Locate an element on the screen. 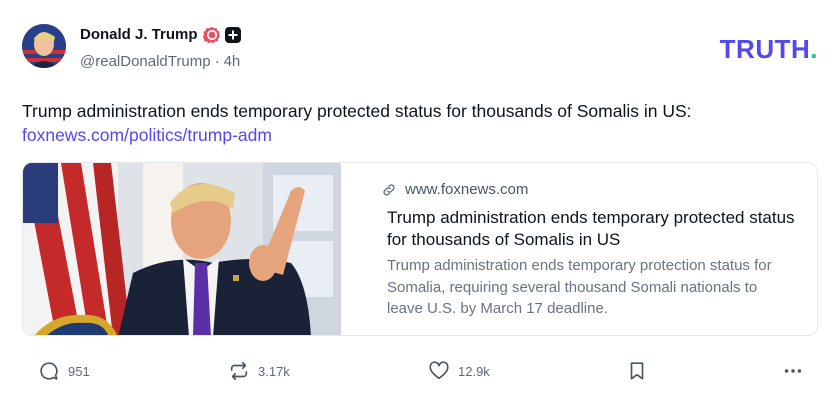 This screenshot has height=406, width=840. link-domain-row: www.foxnews.com is located at coordinates (454, 189).